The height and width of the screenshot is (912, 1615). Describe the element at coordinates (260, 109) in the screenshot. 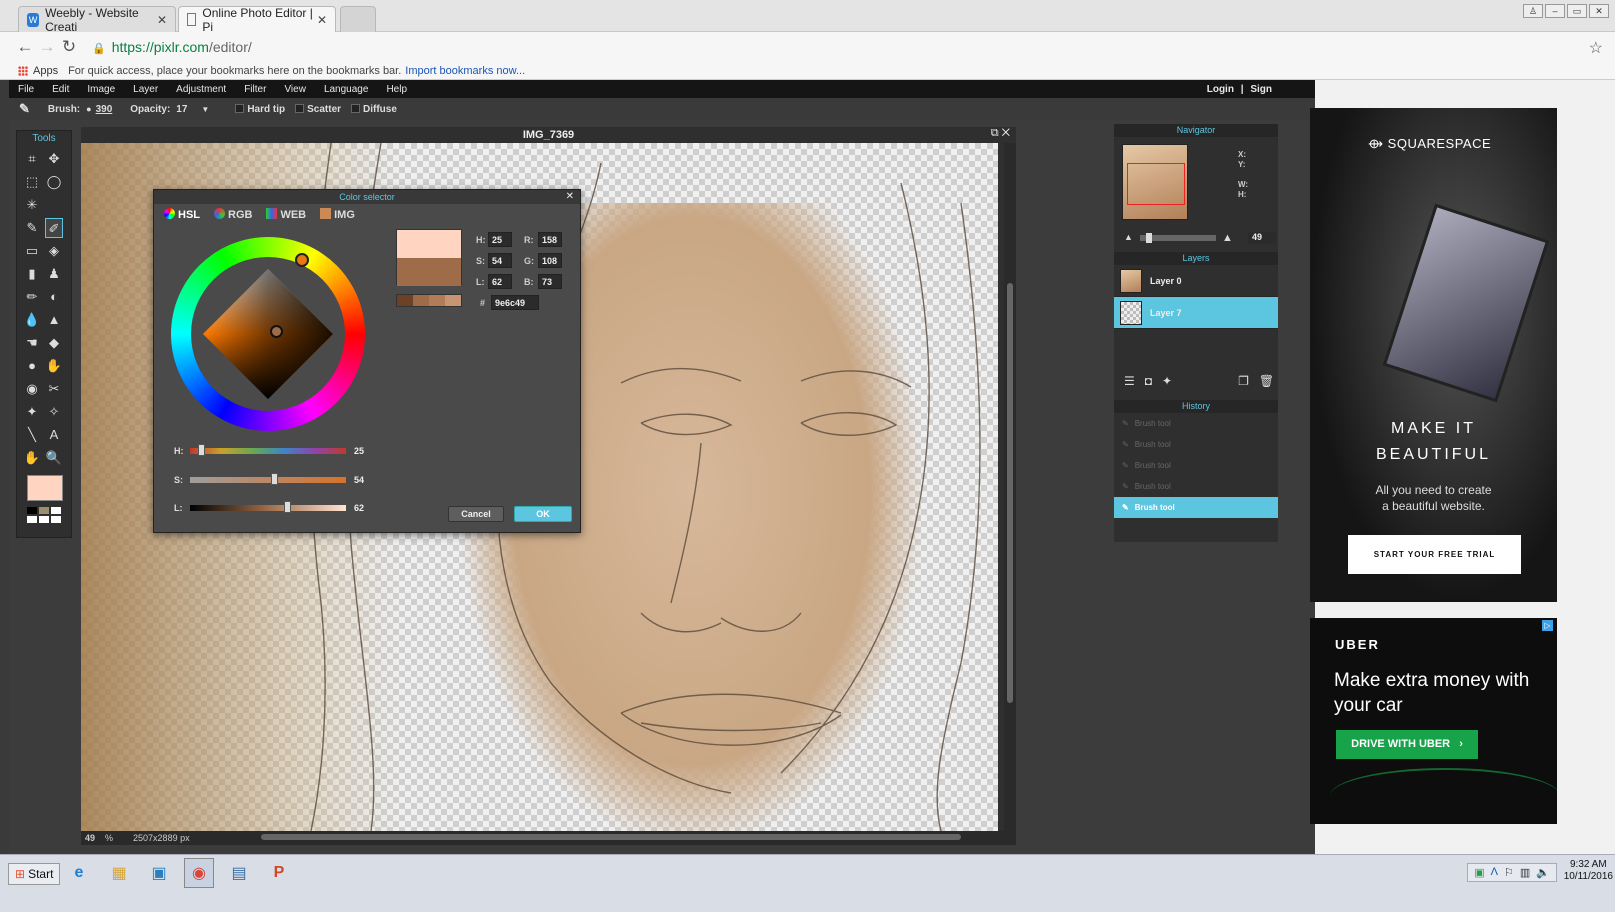

I see `hard-tip-option: Hard tip` at that location.